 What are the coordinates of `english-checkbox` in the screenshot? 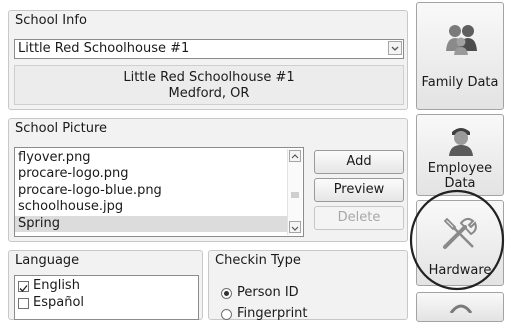 It's located at (23, 286).